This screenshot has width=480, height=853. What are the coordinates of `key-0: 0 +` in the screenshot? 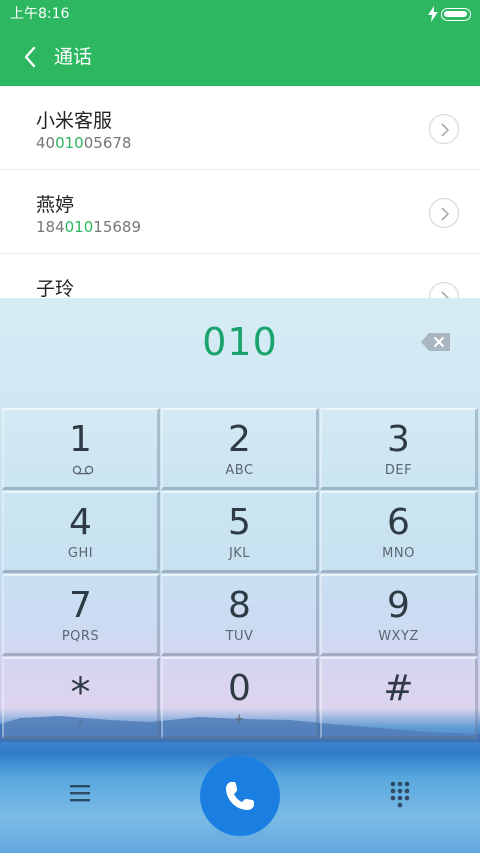 It's located at (240, 698).